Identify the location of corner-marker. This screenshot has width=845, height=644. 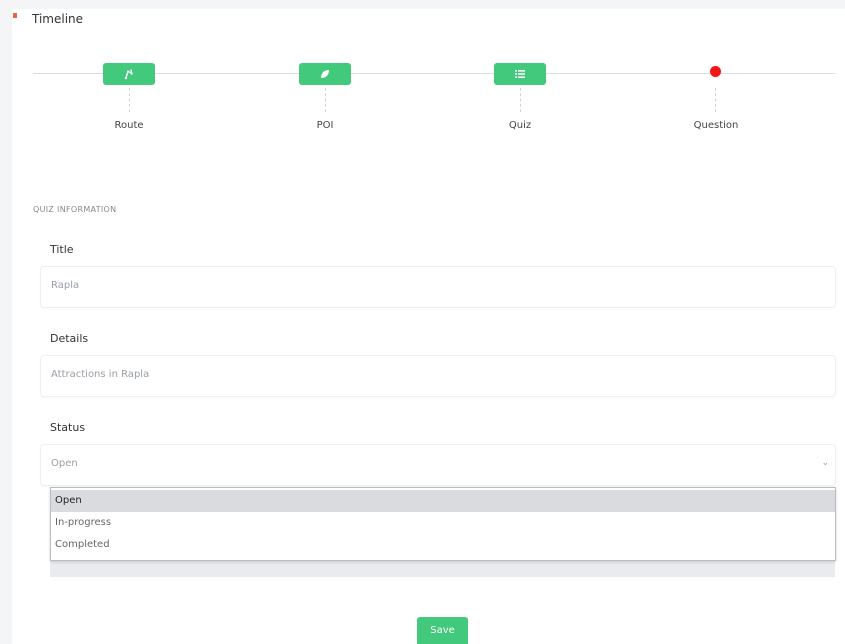
(15, 15).